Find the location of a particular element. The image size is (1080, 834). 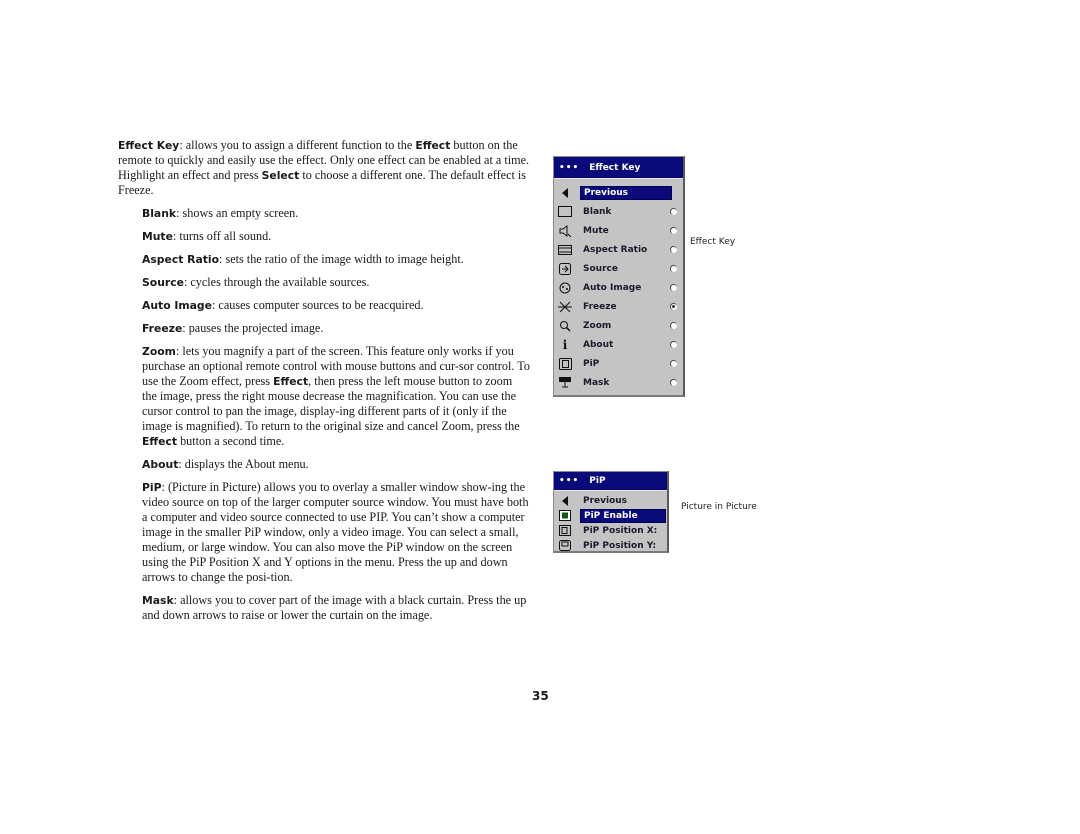

zoom-icon is located at coordinates (565, 325).